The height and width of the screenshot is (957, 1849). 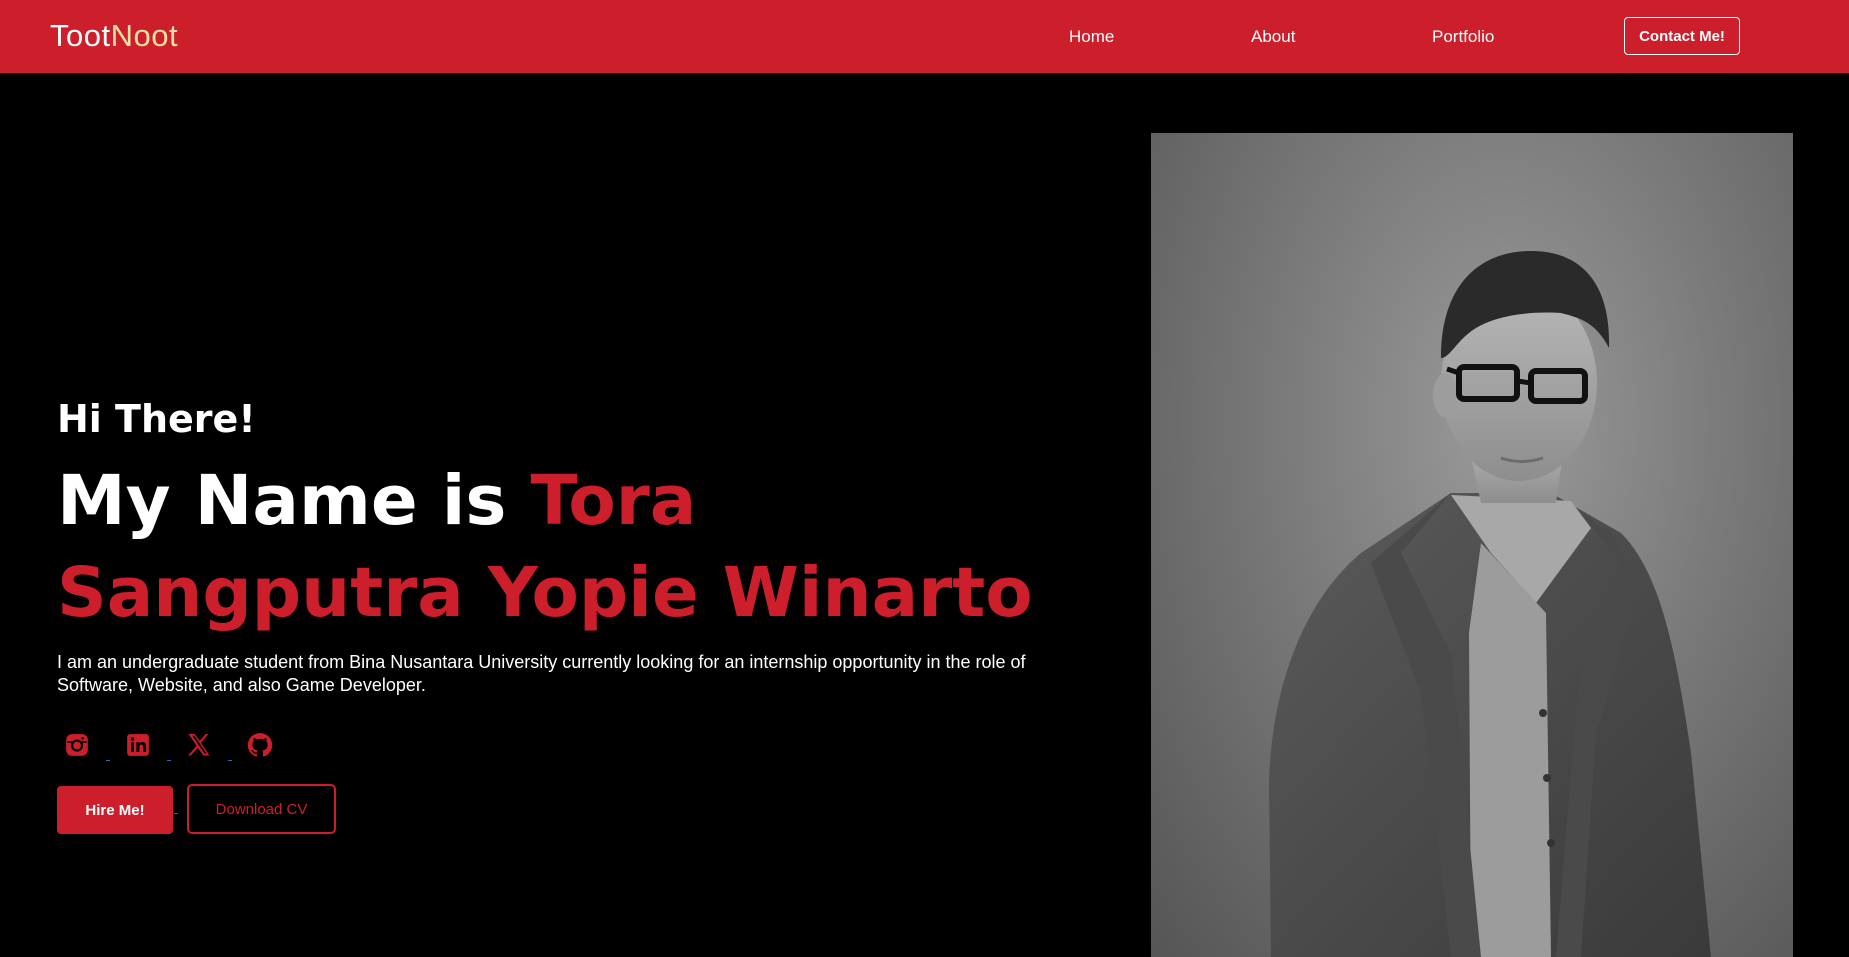 I want to click on hire-me-button: Hire Me!, so click(x=115, y=810).